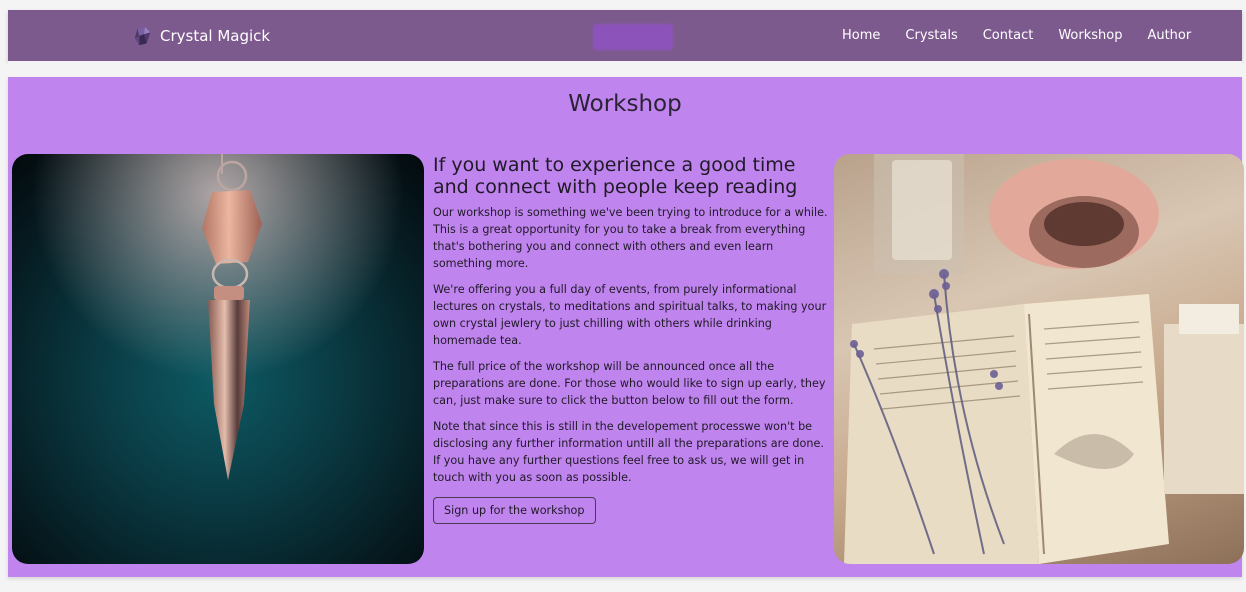 The image size is (1246, 592). Describe the element at coordinates (1008, 35) in the screenshot. I see `nav-link-contact: Contact` at that location.